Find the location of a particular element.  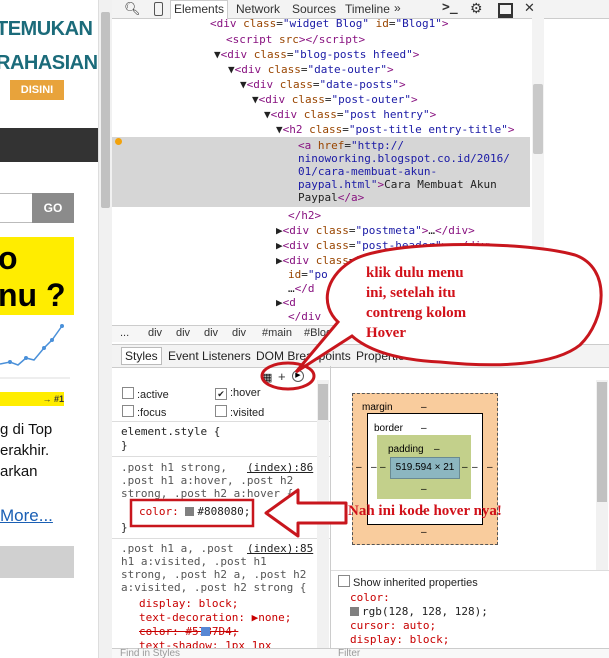

arrow-note: Nah ini kode hover nya! is located at coordinates (425, 511).